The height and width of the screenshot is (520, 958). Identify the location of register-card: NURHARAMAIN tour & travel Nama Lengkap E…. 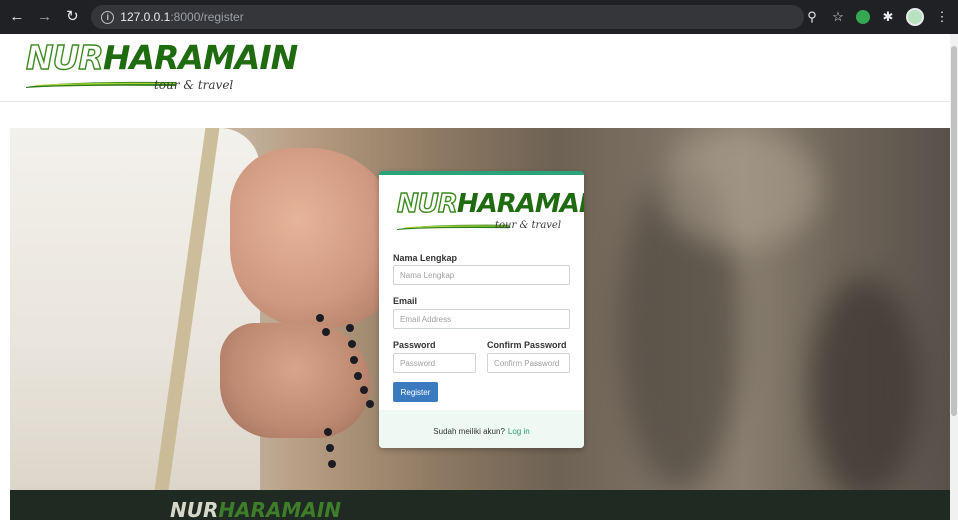
(481, 309).